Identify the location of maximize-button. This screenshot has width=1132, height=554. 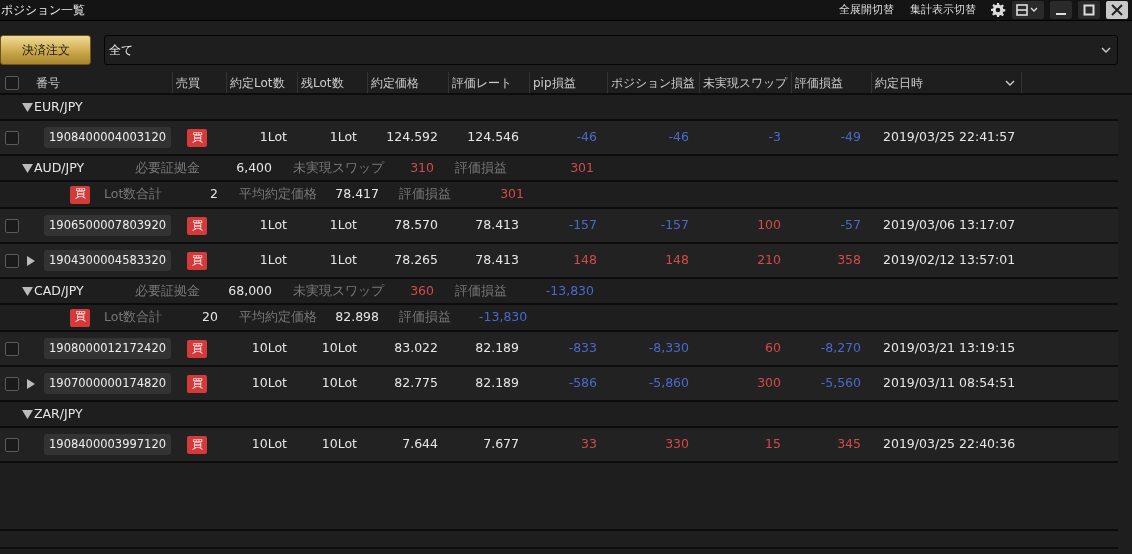
(1089, 10).